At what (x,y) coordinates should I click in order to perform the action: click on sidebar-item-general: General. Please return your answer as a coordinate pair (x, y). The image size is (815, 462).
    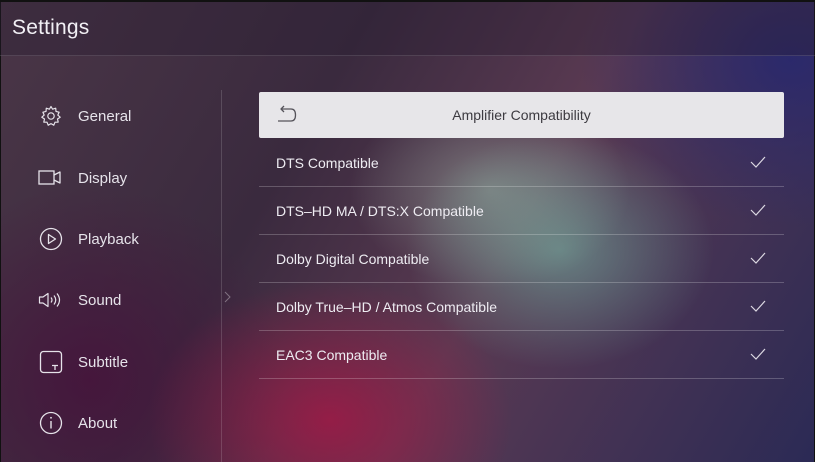
    Looking at the image, I should click on (123, 116).